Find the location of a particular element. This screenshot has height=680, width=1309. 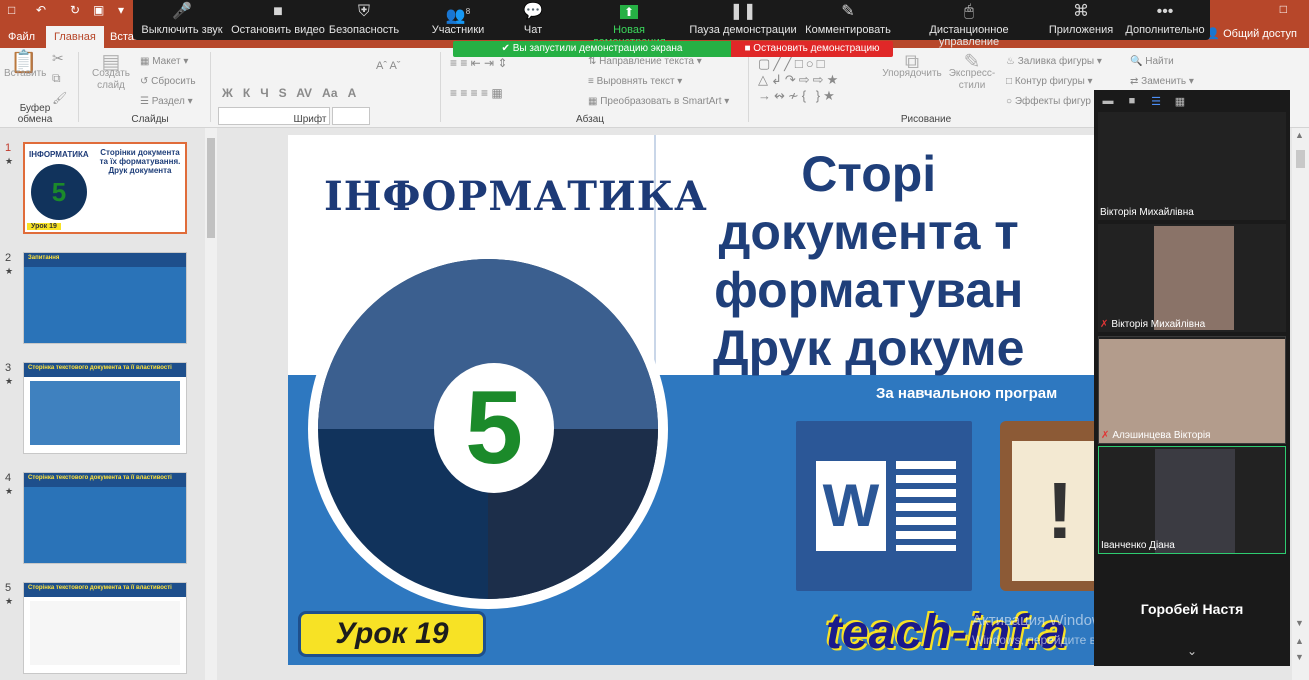

grade-emblem: 5 is located at coordinates (488, 429).